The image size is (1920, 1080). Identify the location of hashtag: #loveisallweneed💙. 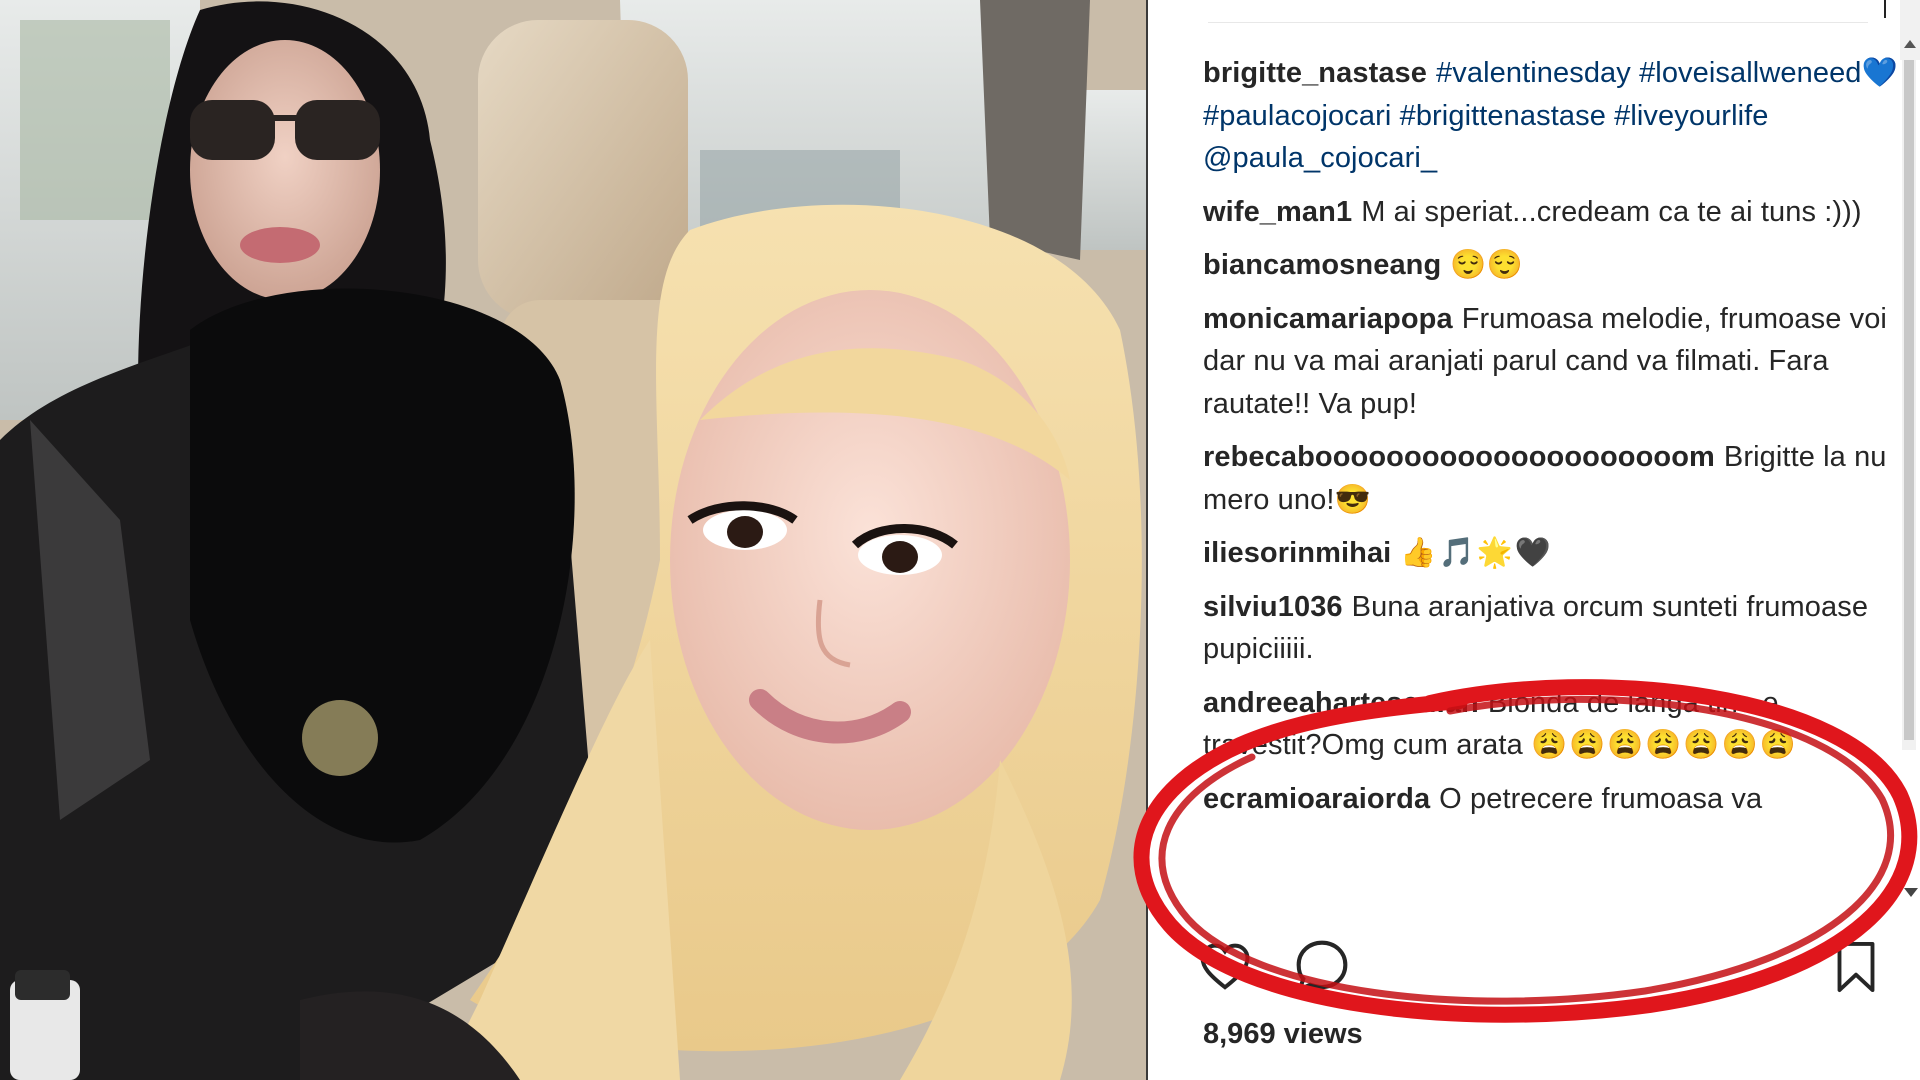
(1768, 73).